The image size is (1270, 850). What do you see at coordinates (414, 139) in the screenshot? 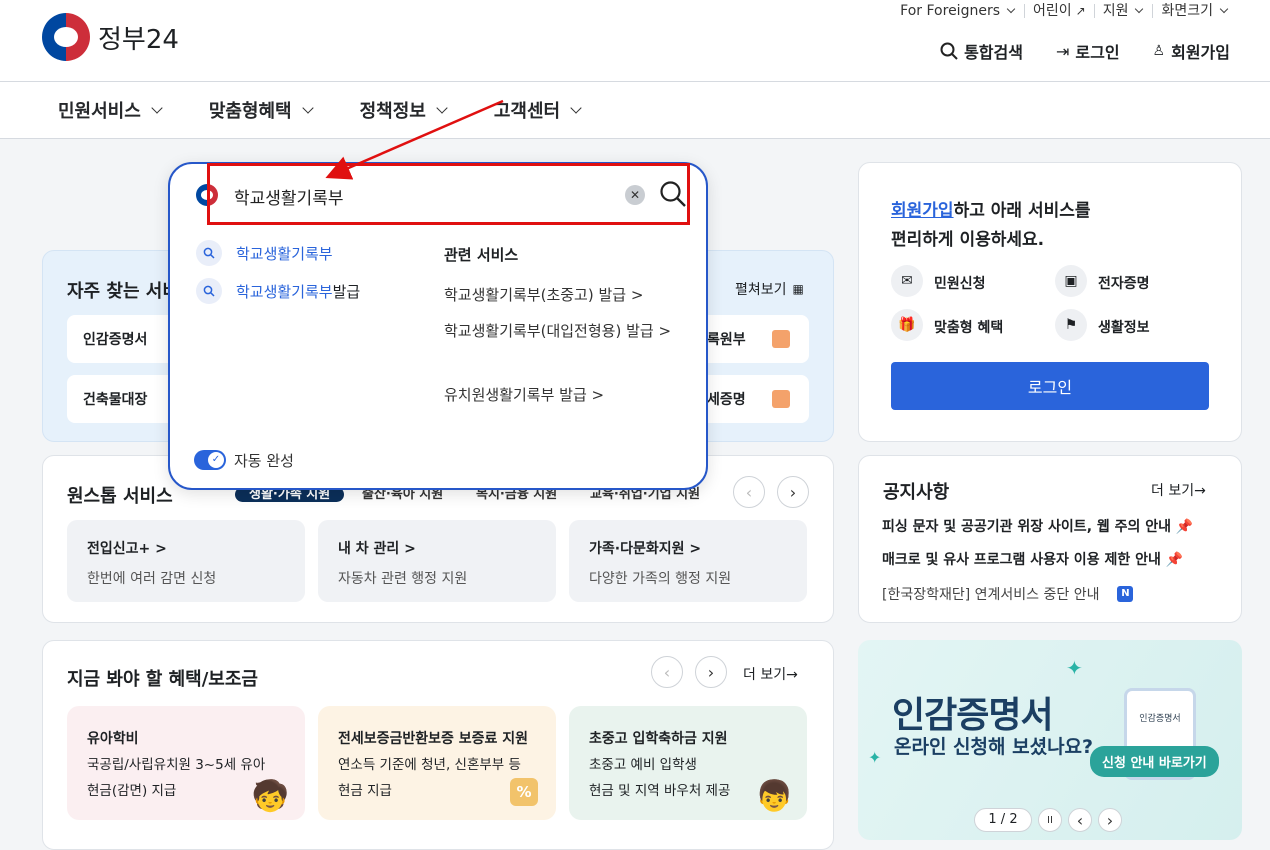
I see `annotation-arrow` at bounding box center [414, 139].